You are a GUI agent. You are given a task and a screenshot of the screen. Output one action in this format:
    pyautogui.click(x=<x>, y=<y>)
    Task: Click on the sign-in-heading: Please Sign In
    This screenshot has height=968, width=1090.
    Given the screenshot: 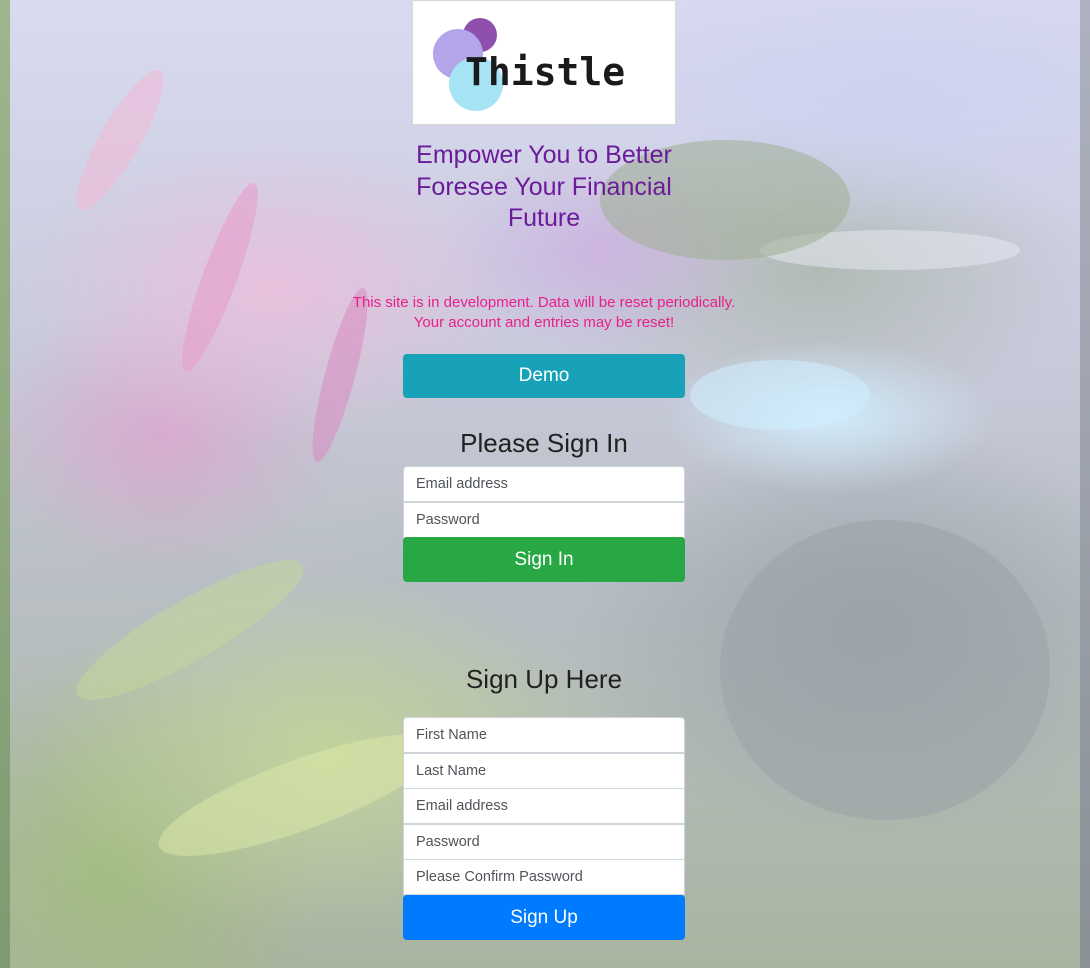 What is the action you would take?
    pyautogui.click(x=544, y=443)
    